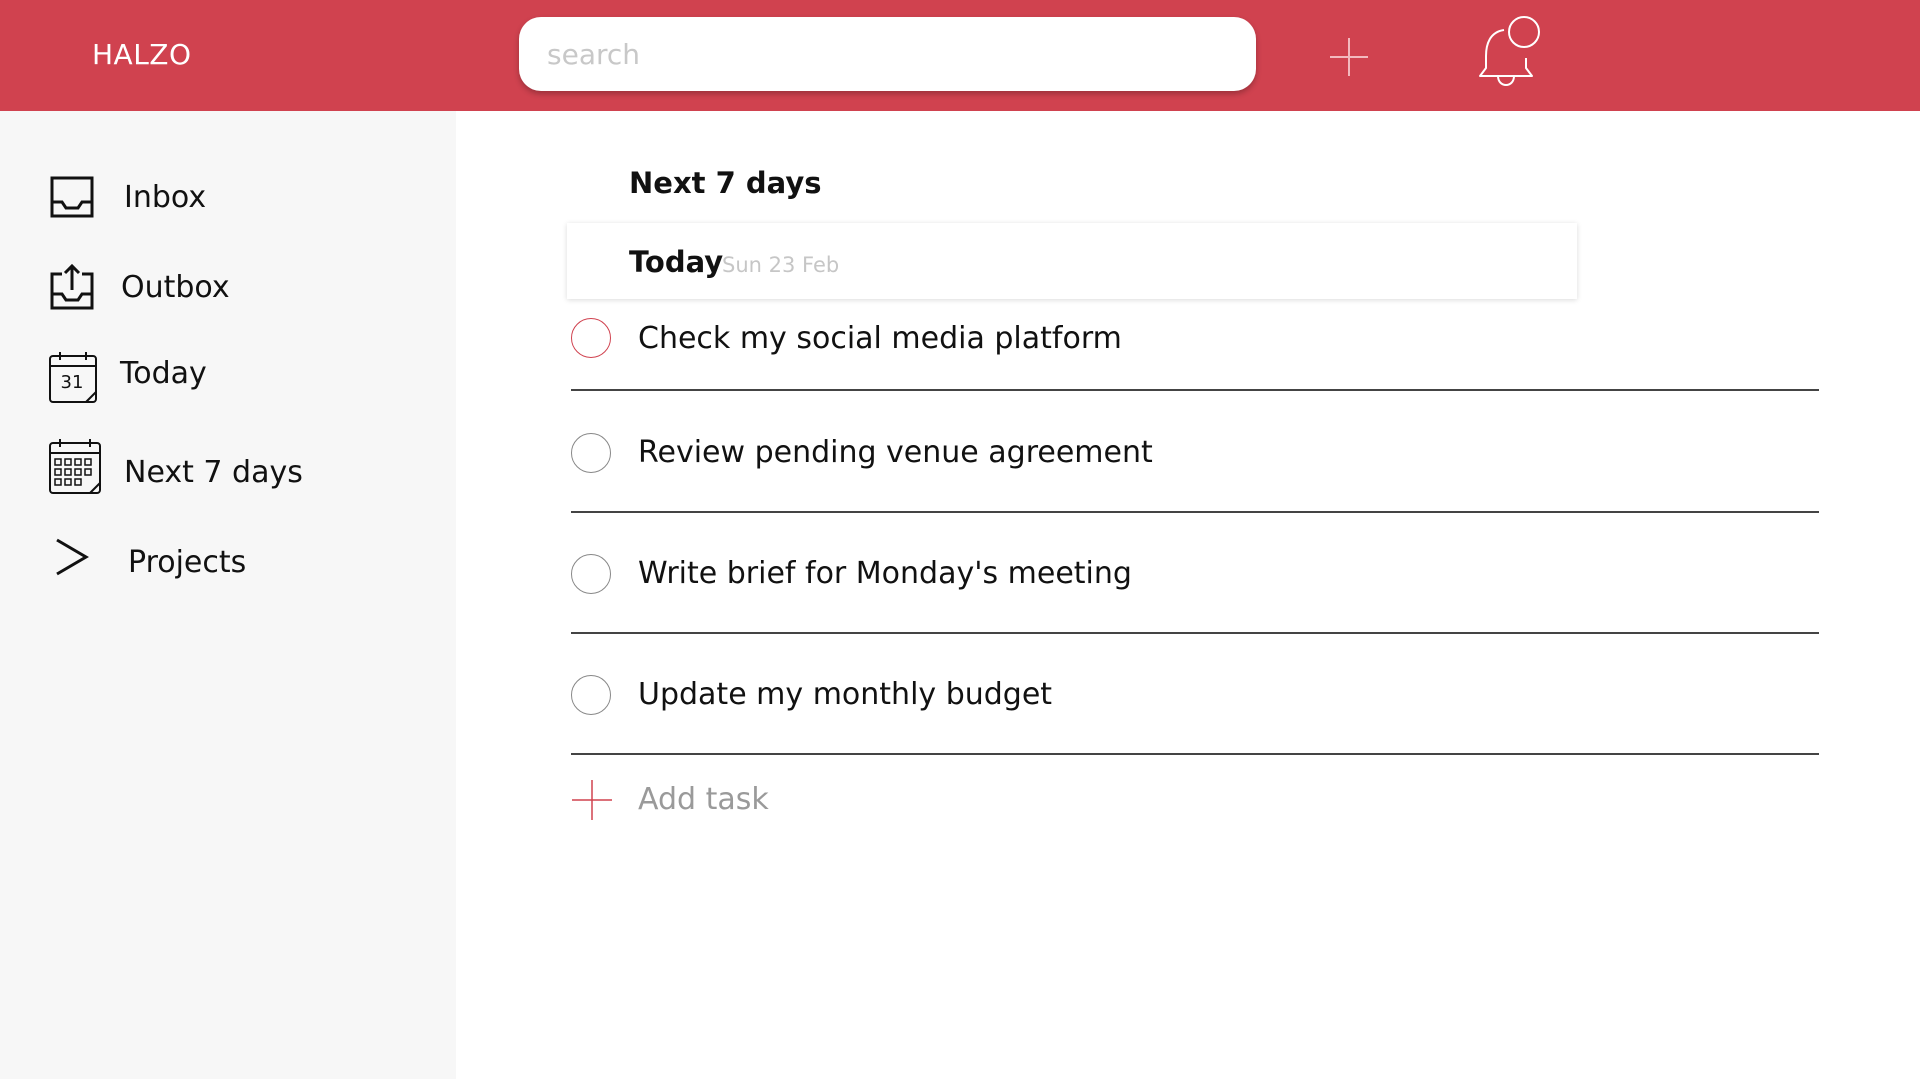  I want to click on sidebar-item-label: Projects, so click(187, 562).